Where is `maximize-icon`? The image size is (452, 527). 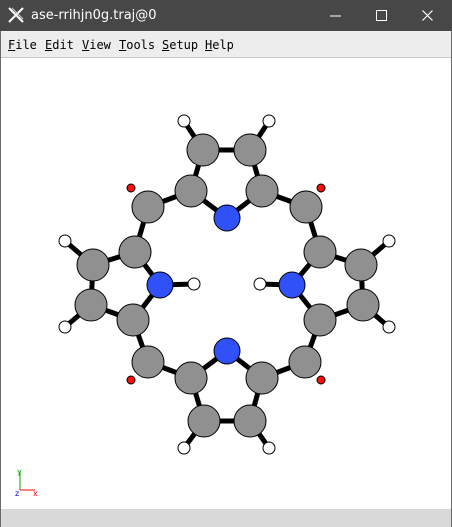 maximize-icon is located at coordinates (381, 15).